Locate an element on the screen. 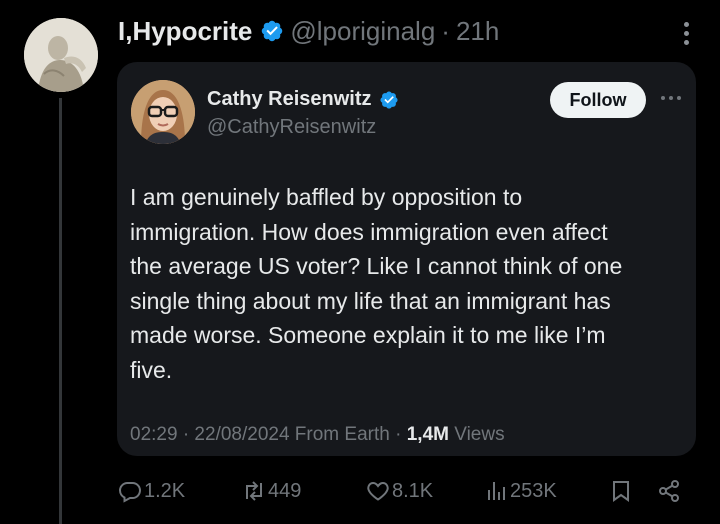 The image size is (720, 524). quoted-views-label: Views is located at coordinates (479, 434).